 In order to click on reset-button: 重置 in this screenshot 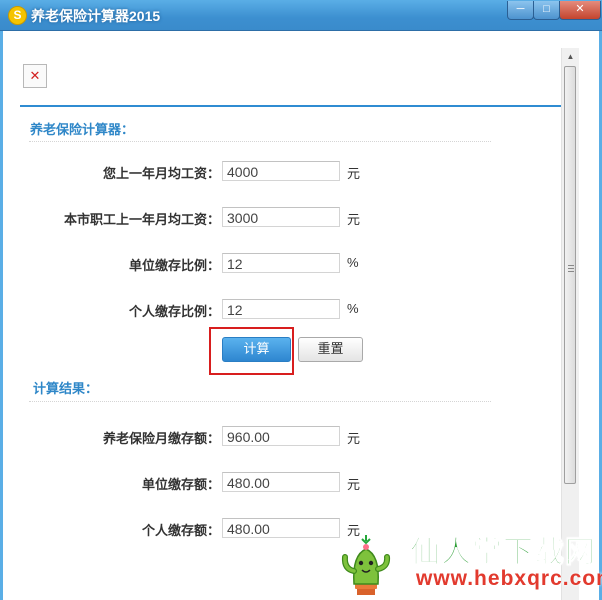, I will do `click(330, 349)`.